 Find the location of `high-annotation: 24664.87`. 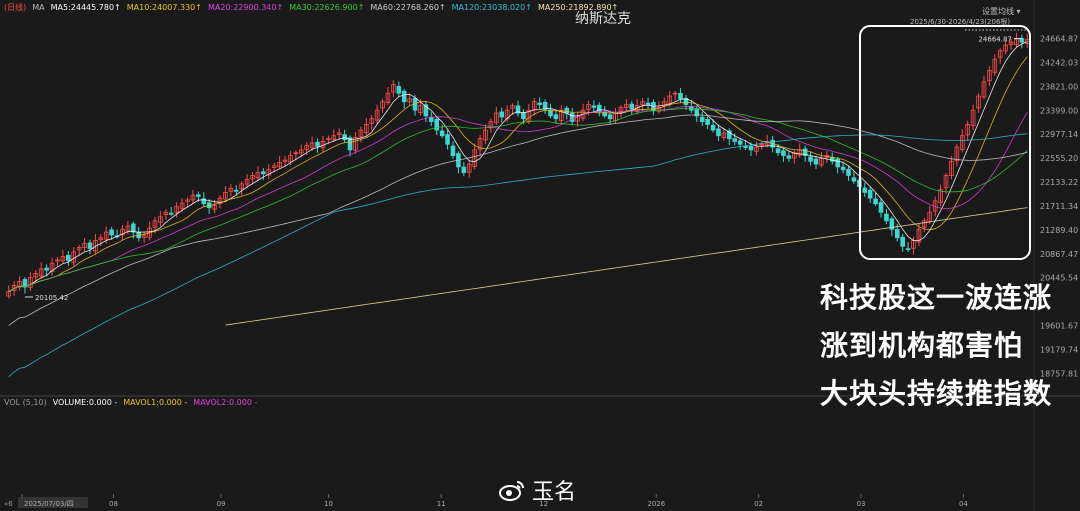

high-annotation: 24664.87 is located at coordinates (994, 39).